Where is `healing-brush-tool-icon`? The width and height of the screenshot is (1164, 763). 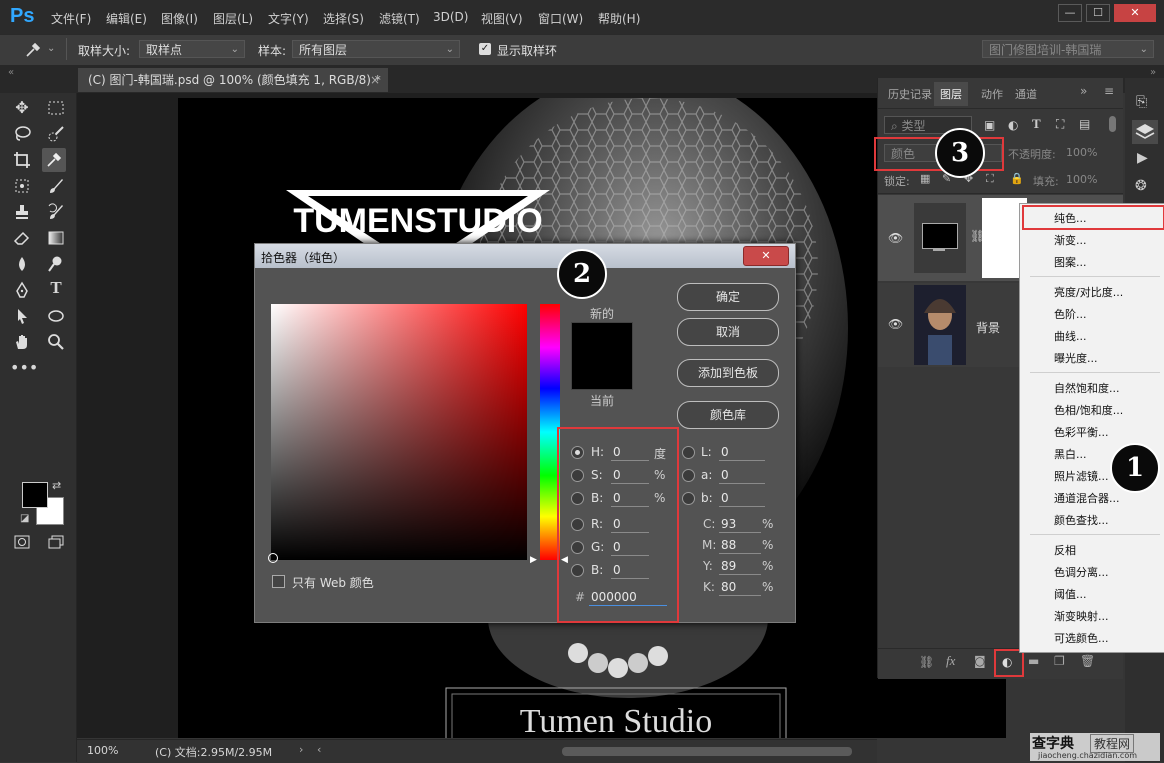 healing-brush-tool-icon is located at coordinates (22, 186).